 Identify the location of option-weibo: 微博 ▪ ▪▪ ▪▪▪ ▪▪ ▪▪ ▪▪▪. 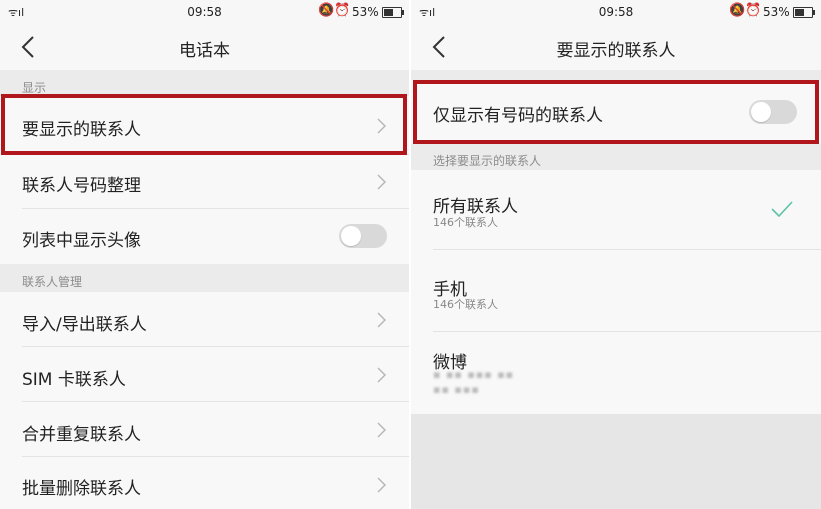
(616, 373).